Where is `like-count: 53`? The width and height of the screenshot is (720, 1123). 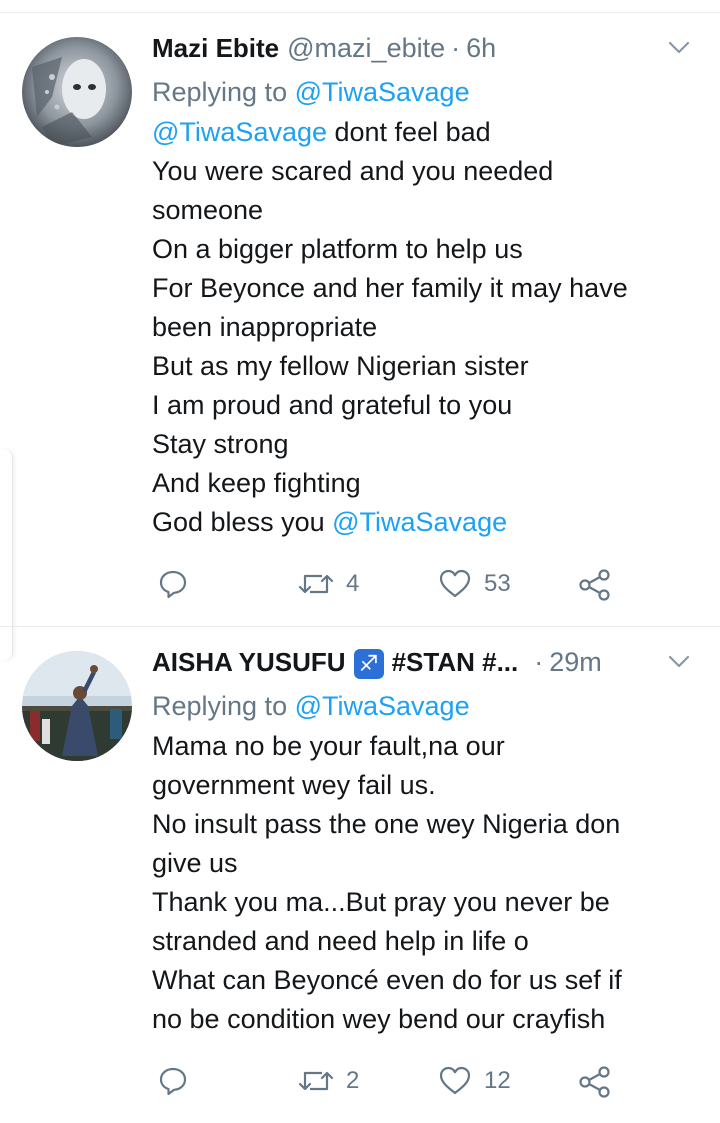 like-count: 53 is located at coordinates (497, 583).